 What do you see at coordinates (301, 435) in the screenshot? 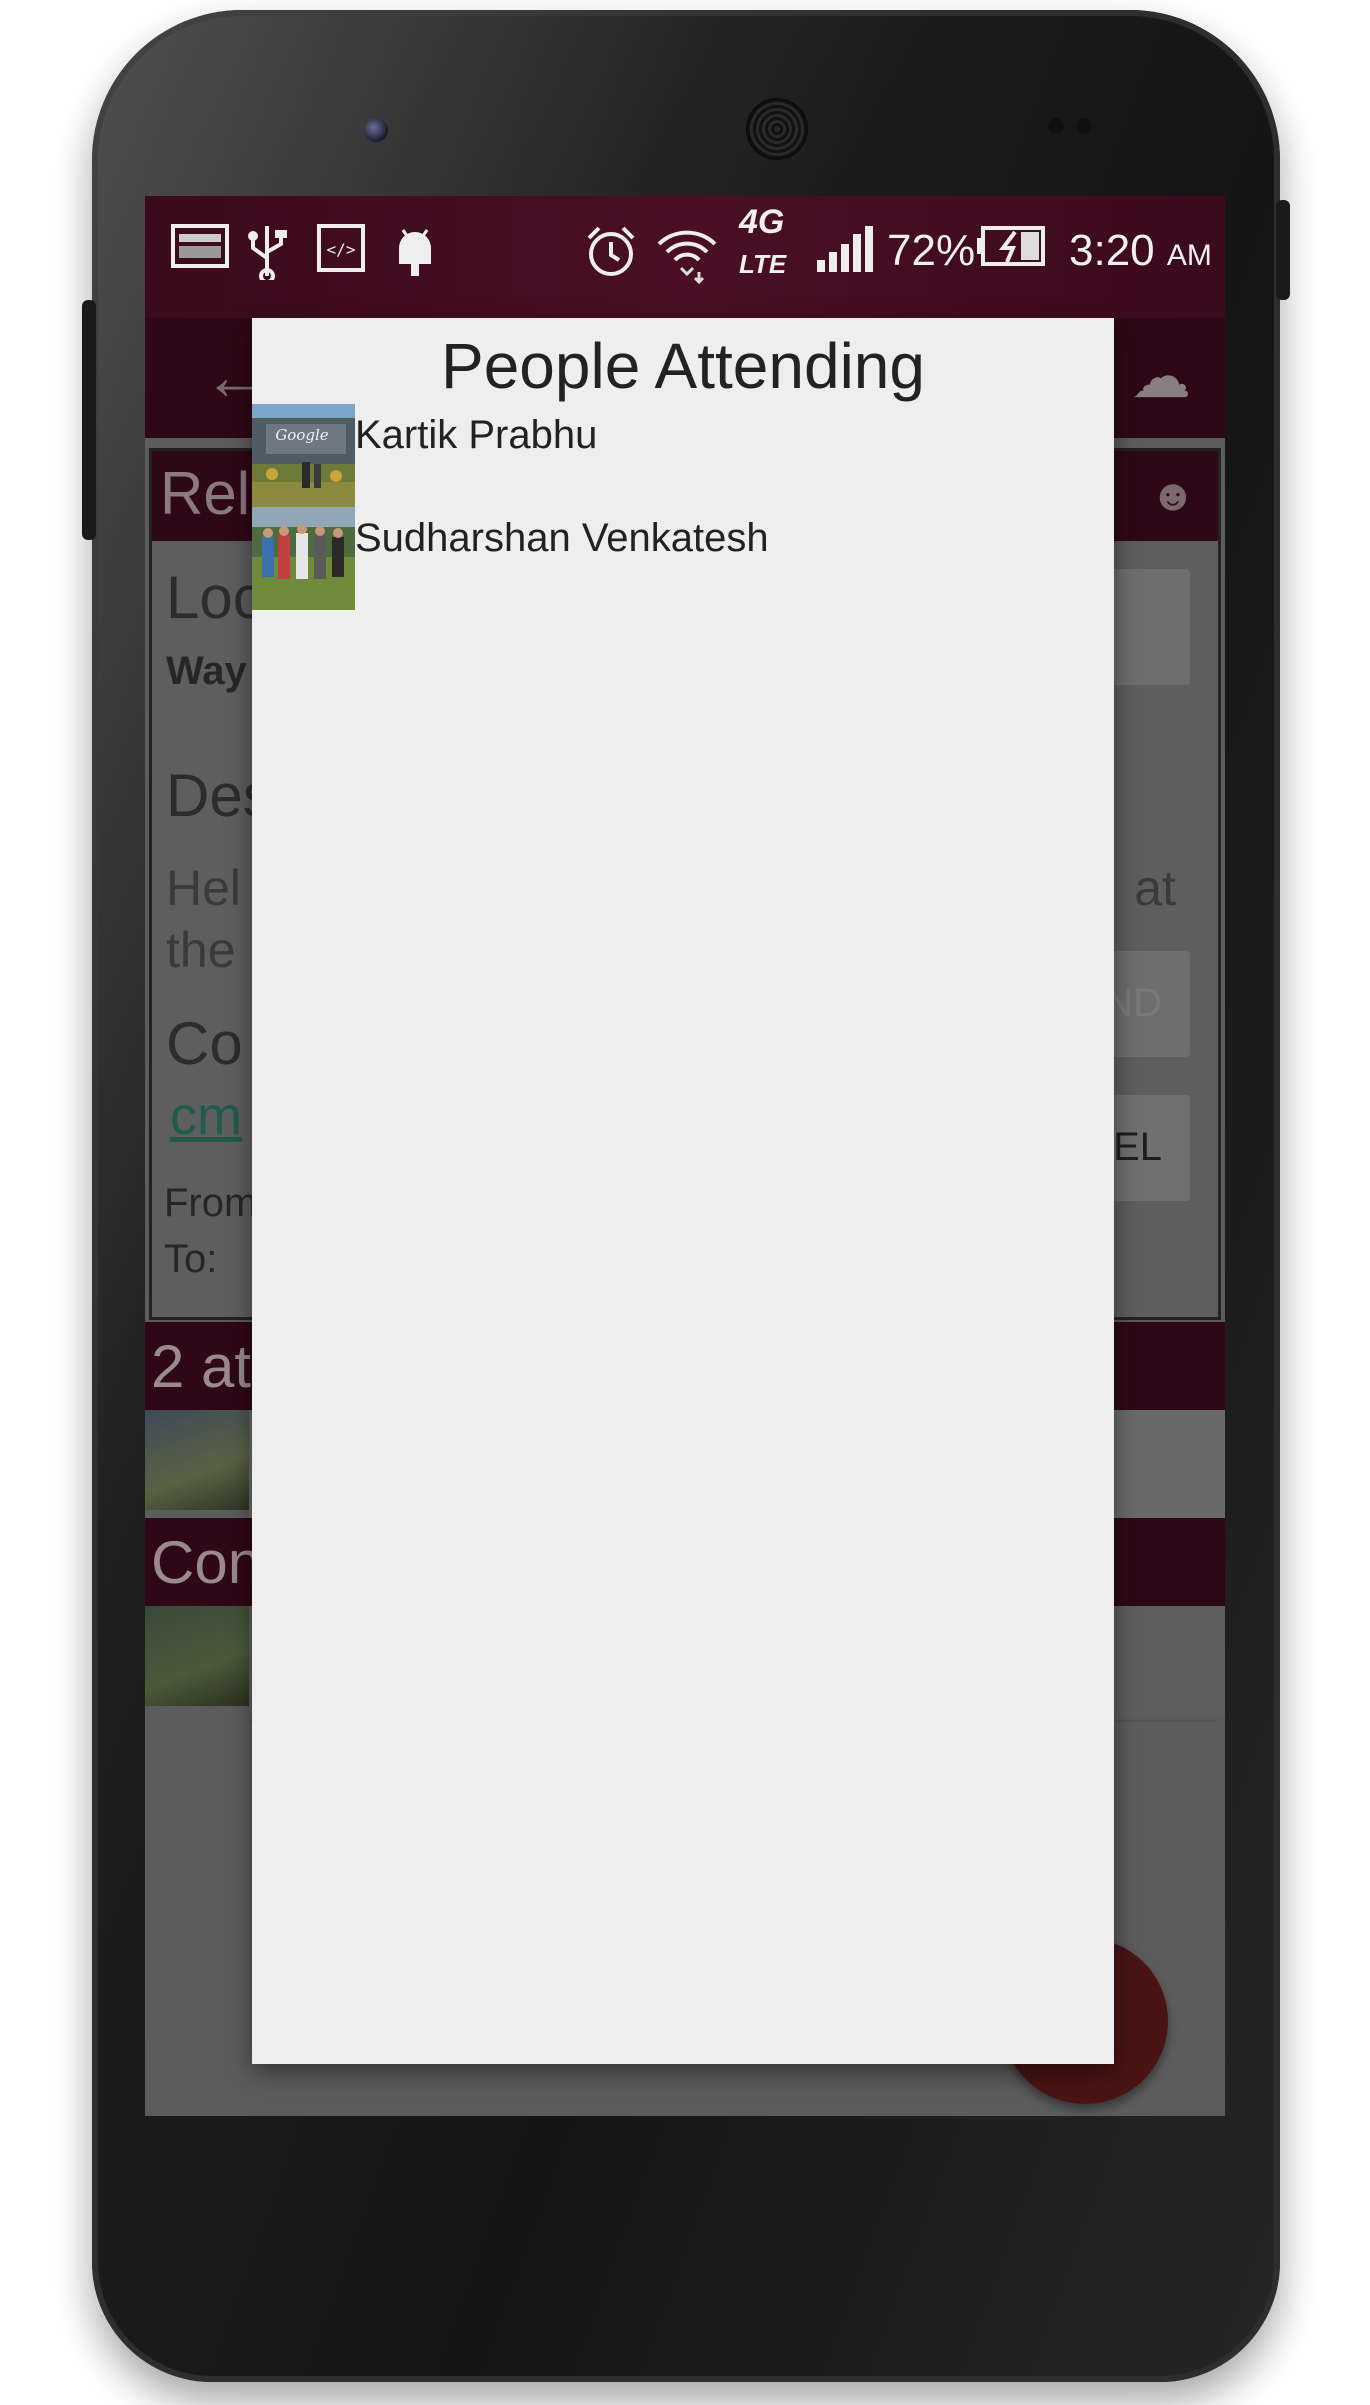
I see `svg-text: Google` at bounding box center [301, 435].